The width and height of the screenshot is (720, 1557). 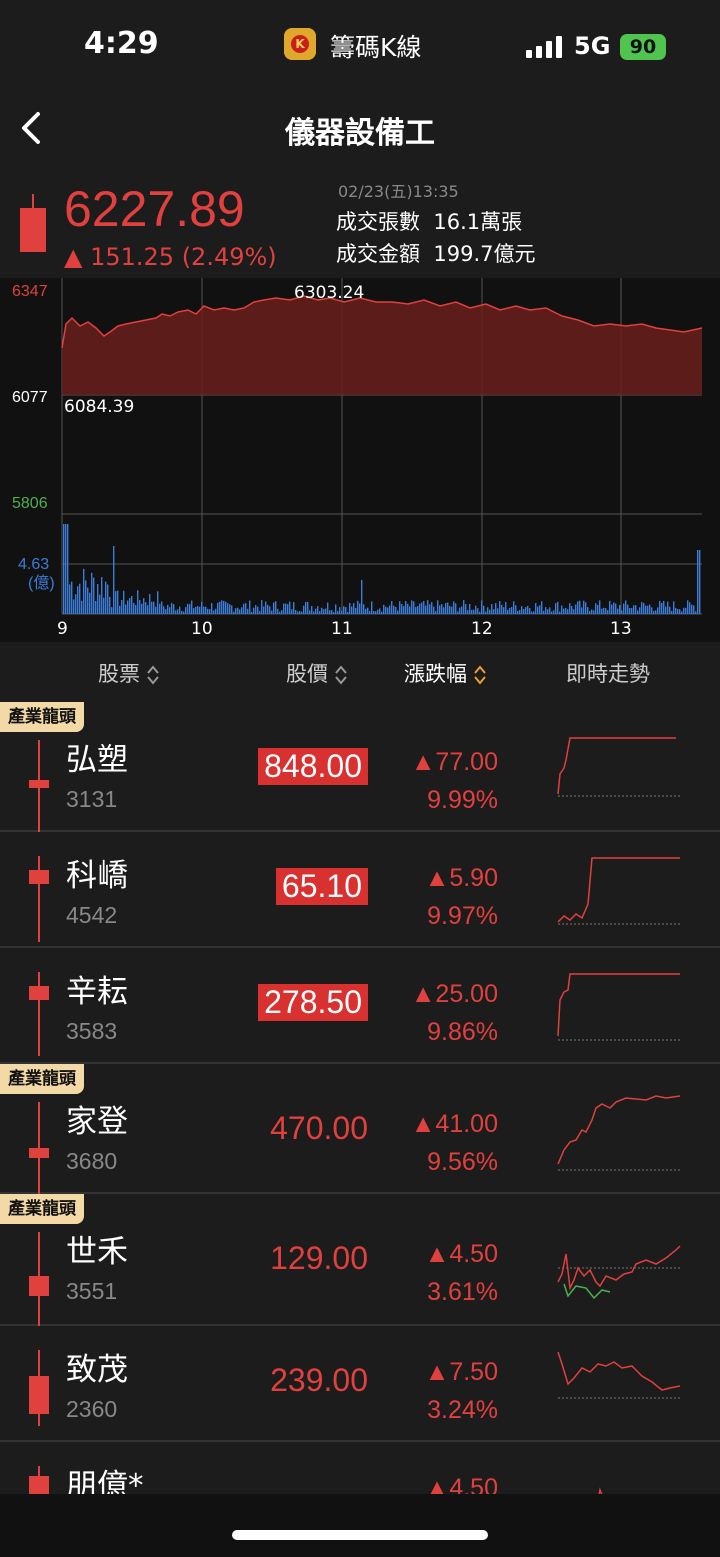 I want to click on stock-change: ▲41.00, so click(x=454, y=1124).